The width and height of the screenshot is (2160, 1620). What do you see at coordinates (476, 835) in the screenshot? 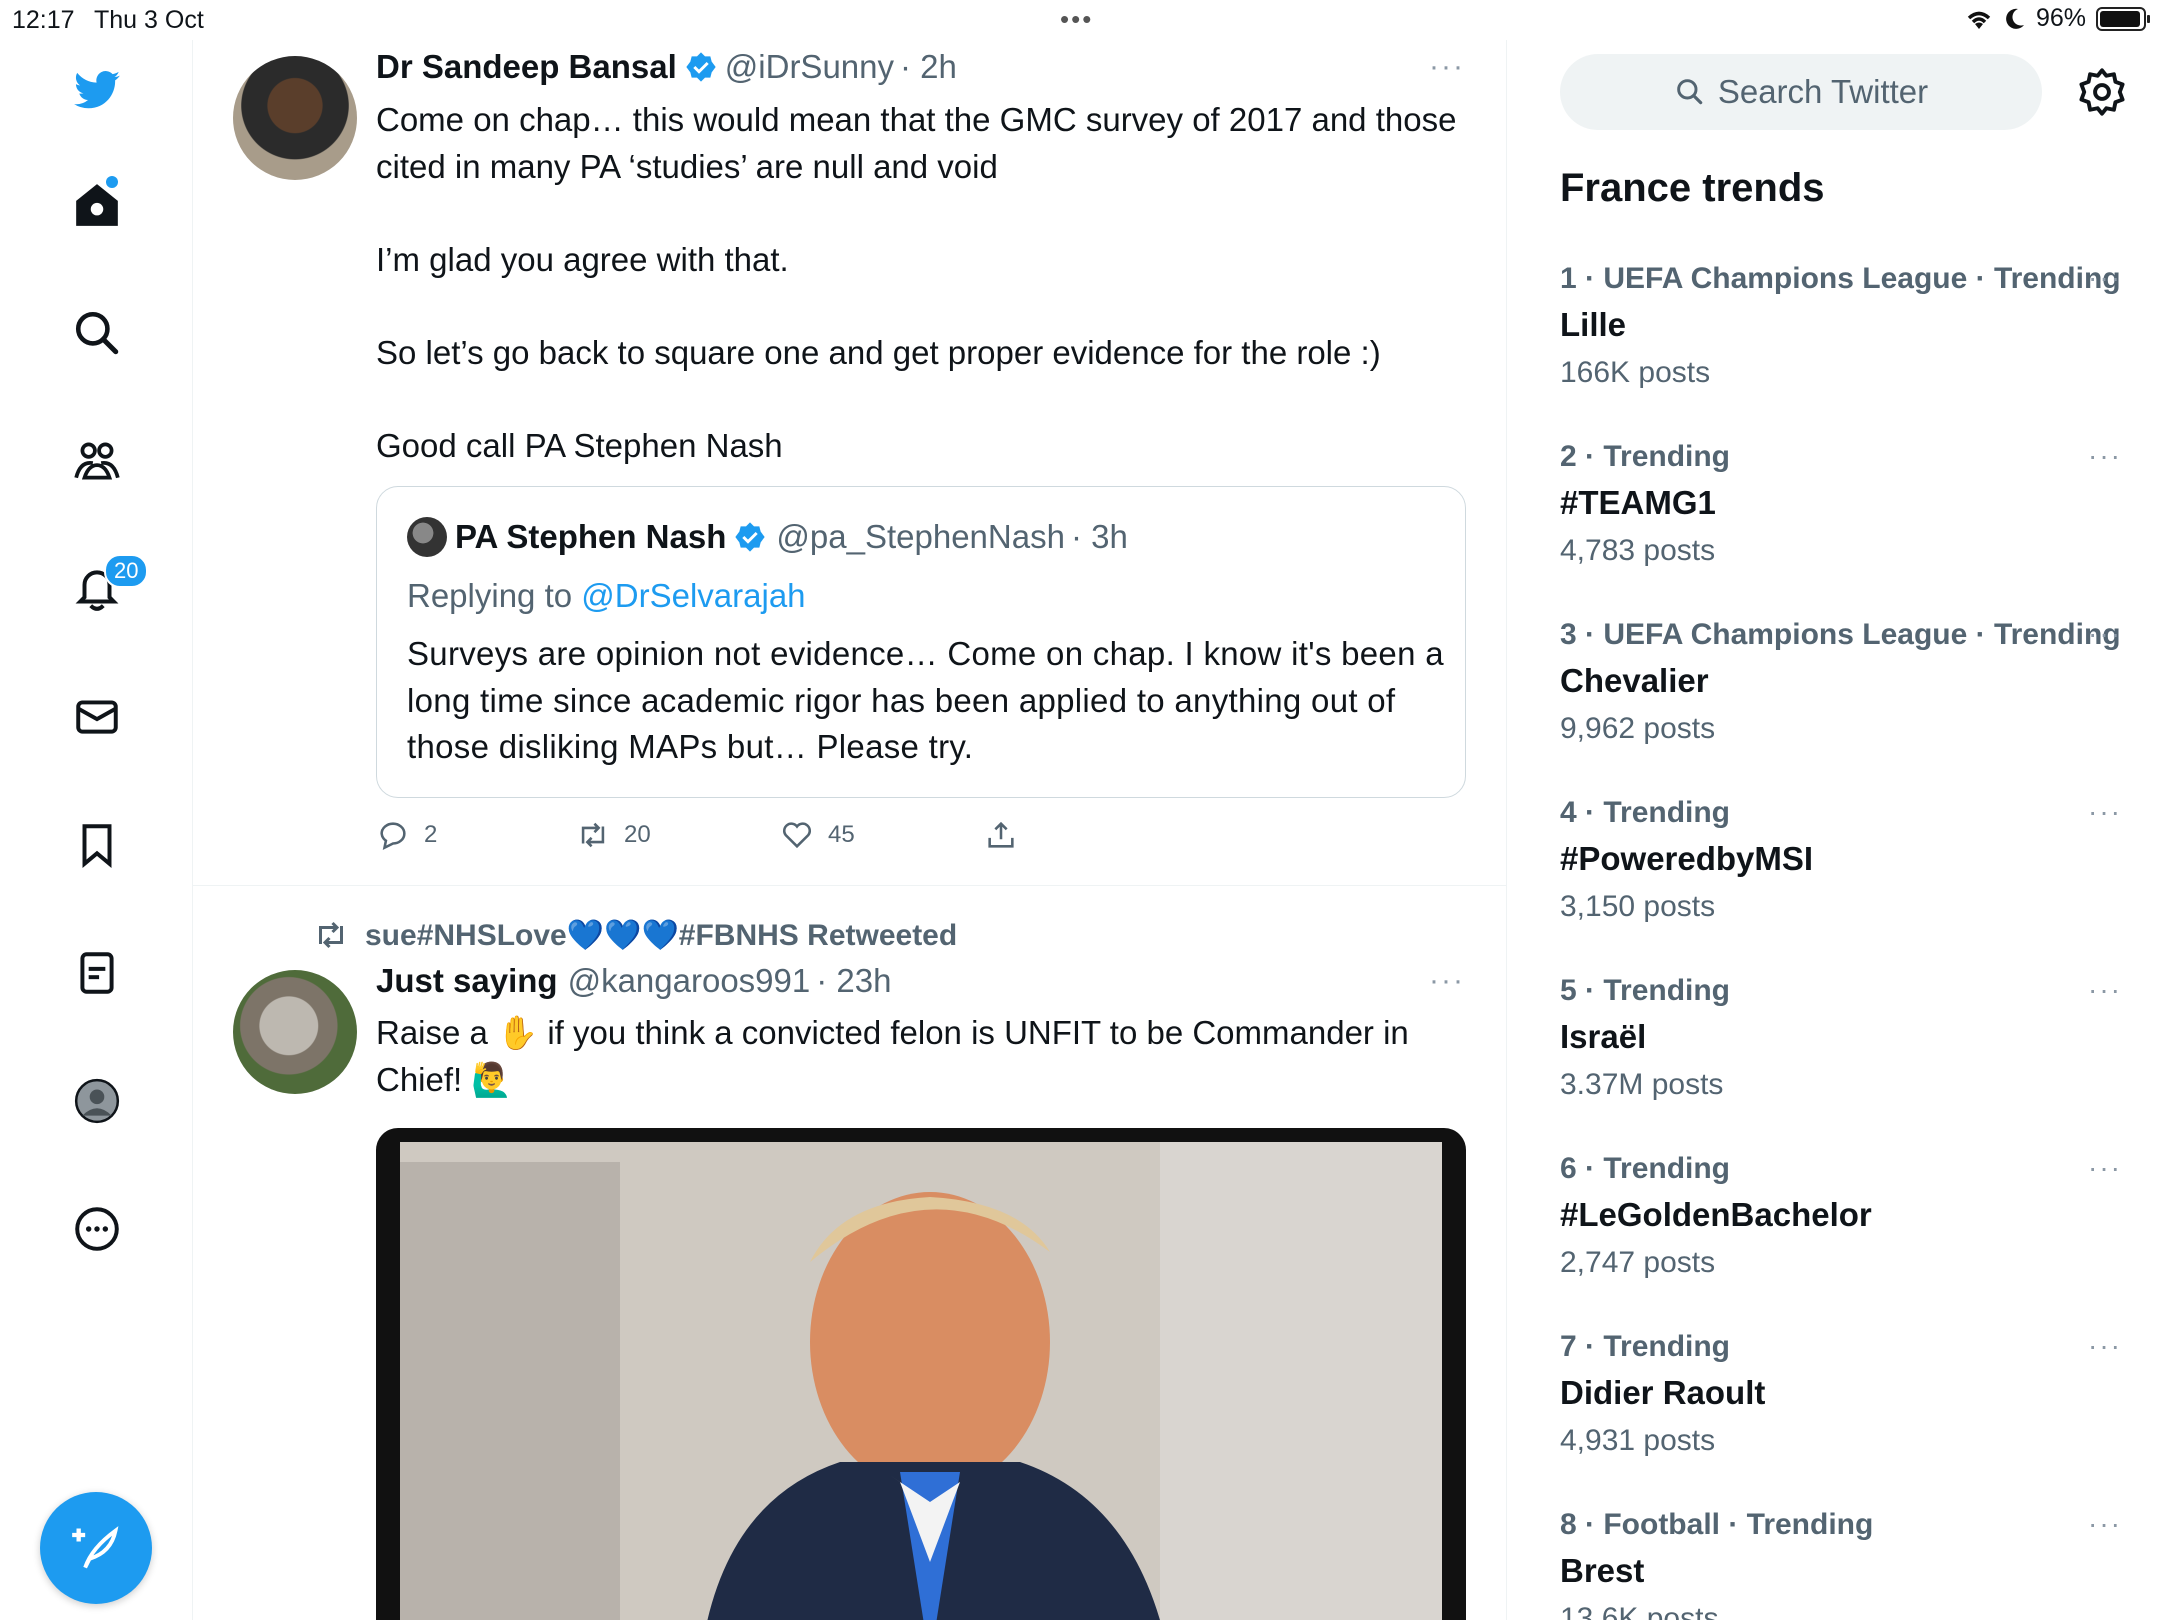
I see `reply-button: 2` at bounding box center [476, 835].